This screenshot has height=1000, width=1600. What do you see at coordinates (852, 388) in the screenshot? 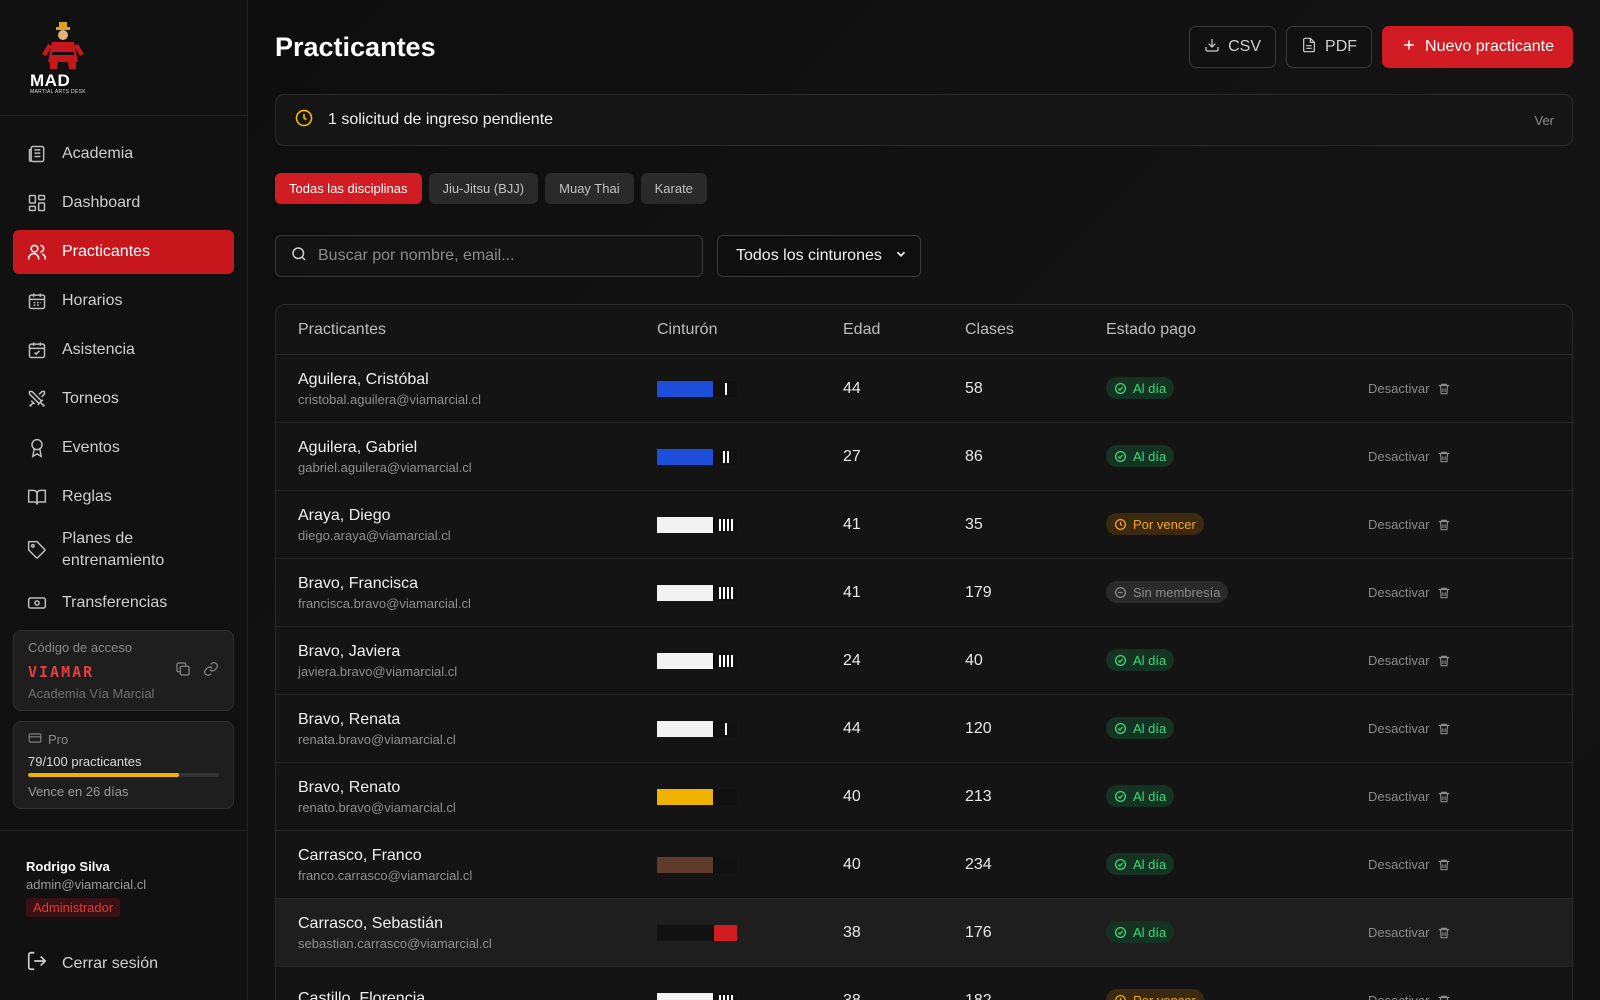
I see `age-cell: 44` at bounding box center [852, 388].